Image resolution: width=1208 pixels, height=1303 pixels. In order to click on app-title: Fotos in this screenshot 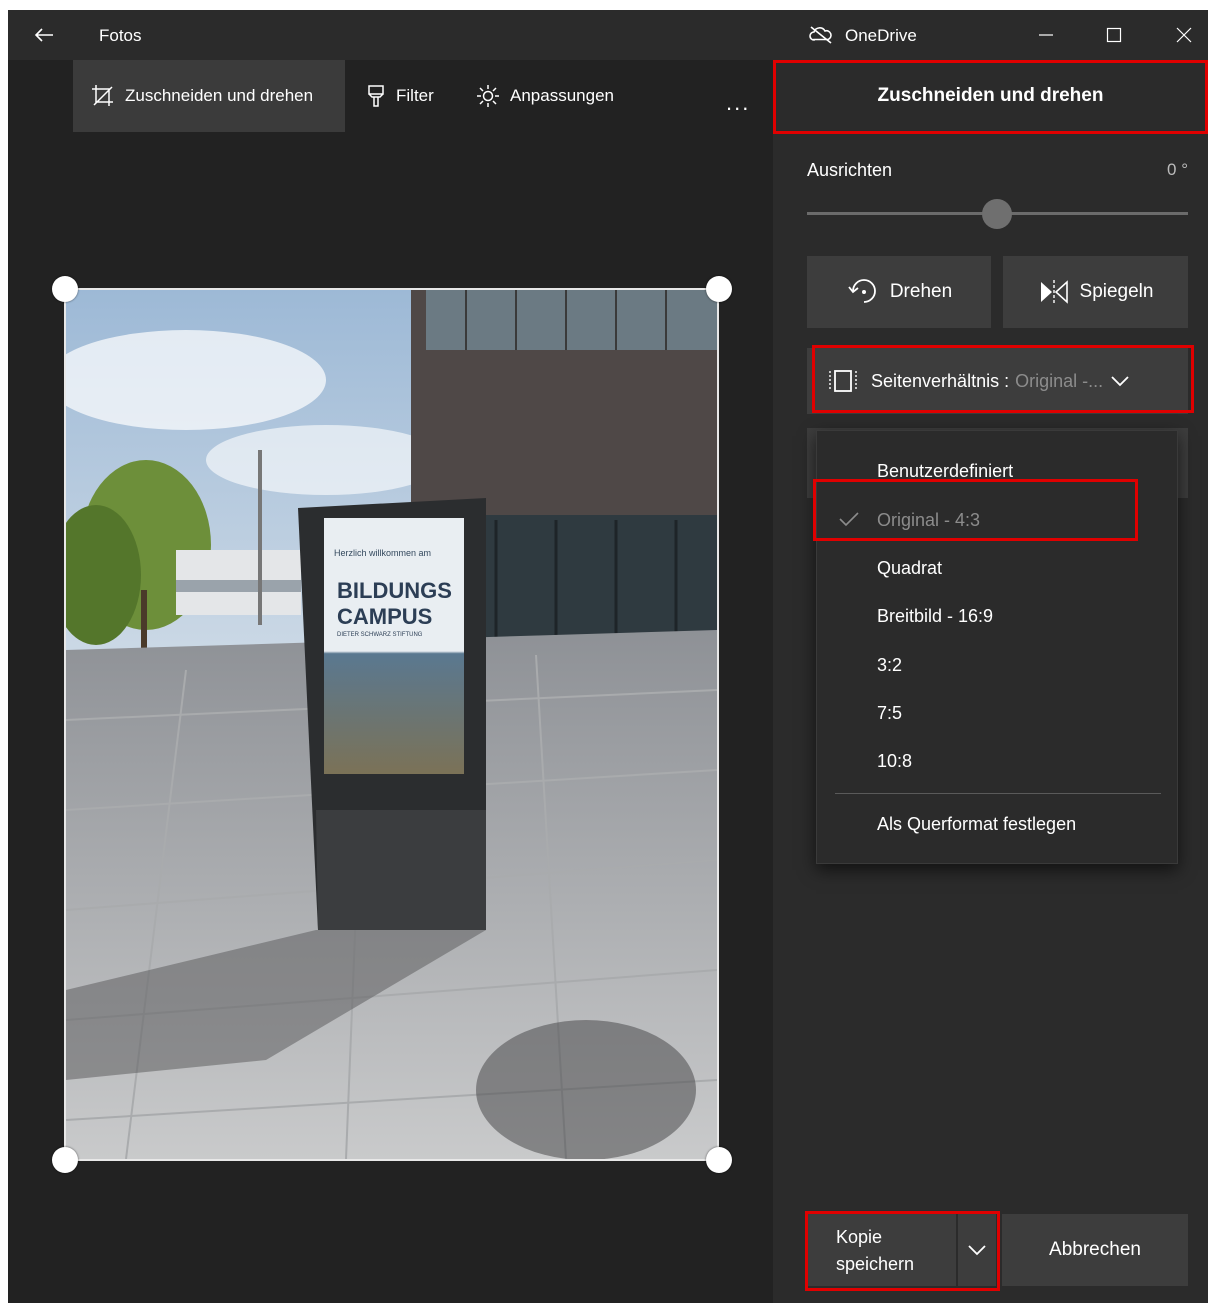, I will do `click(120, 35)`.